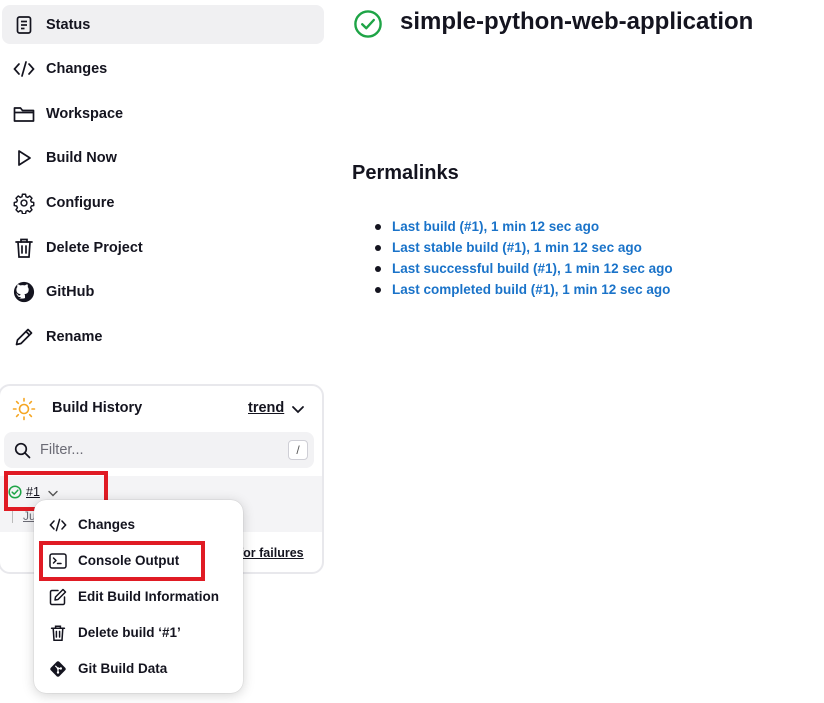 This screenshot has height=703, width=824. I want to click on sidebar-item-workspace: Workspace, so click(163, 113).